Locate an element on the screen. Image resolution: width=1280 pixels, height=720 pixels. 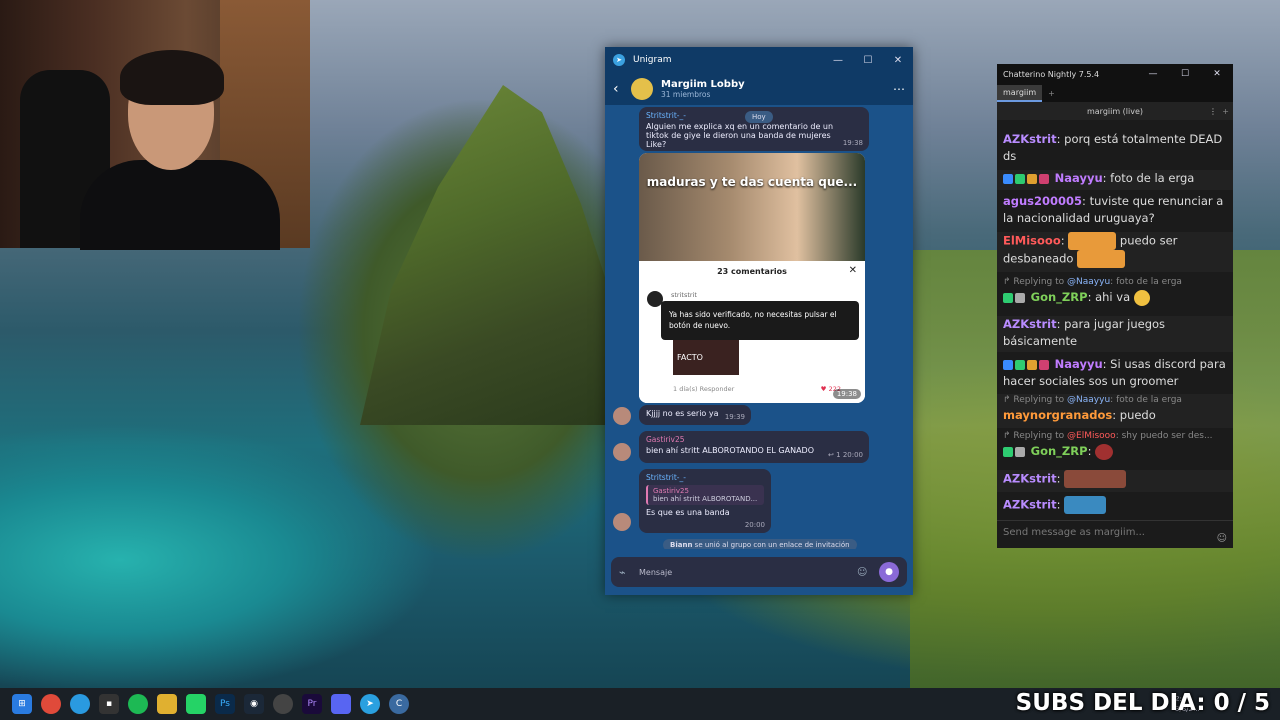
channel-name: margiim (live) is located at coordinates (1115, 111).